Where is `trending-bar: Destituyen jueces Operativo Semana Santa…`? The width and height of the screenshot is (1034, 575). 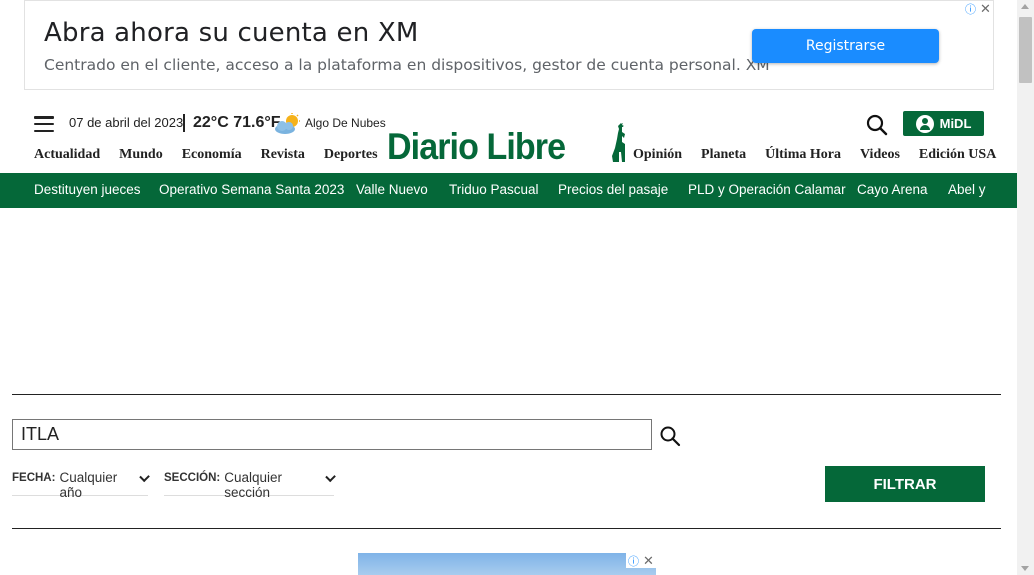
trending-bar: Destituyen jueces Operativo Semana Santa… is located at coordinates (508, 190).